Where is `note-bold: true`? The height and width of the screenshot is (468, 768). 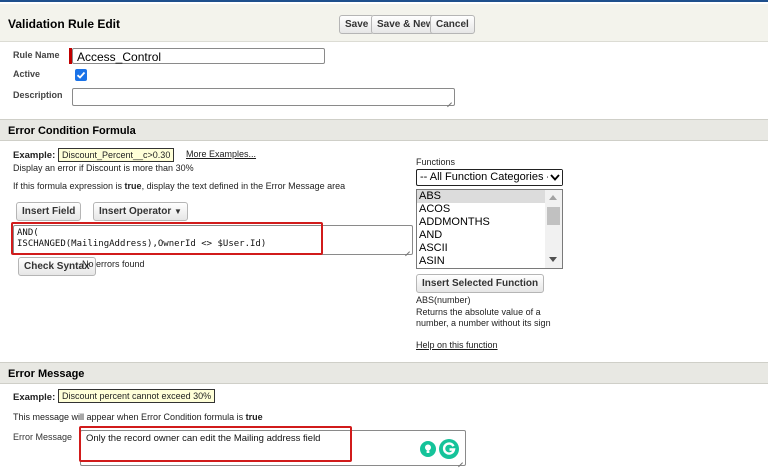
note-bold: true is located at coordinates (254, 417).